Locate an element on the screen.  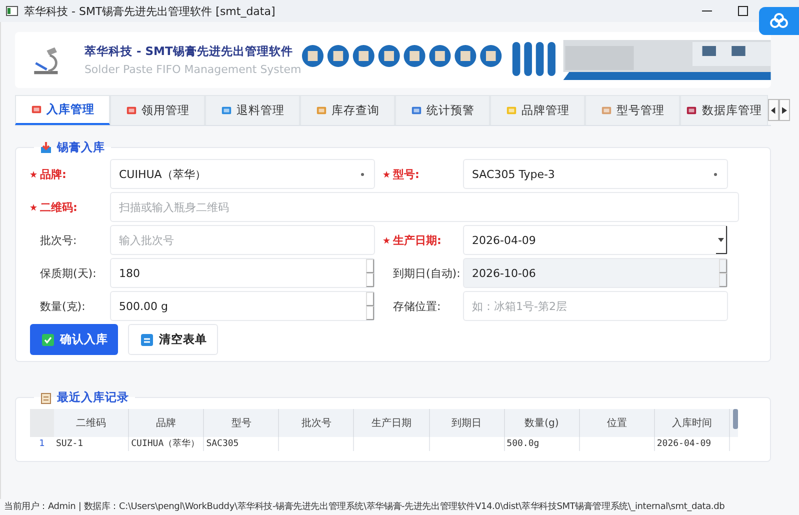
column-header: 二维码 is located at coordinates (92, 423).